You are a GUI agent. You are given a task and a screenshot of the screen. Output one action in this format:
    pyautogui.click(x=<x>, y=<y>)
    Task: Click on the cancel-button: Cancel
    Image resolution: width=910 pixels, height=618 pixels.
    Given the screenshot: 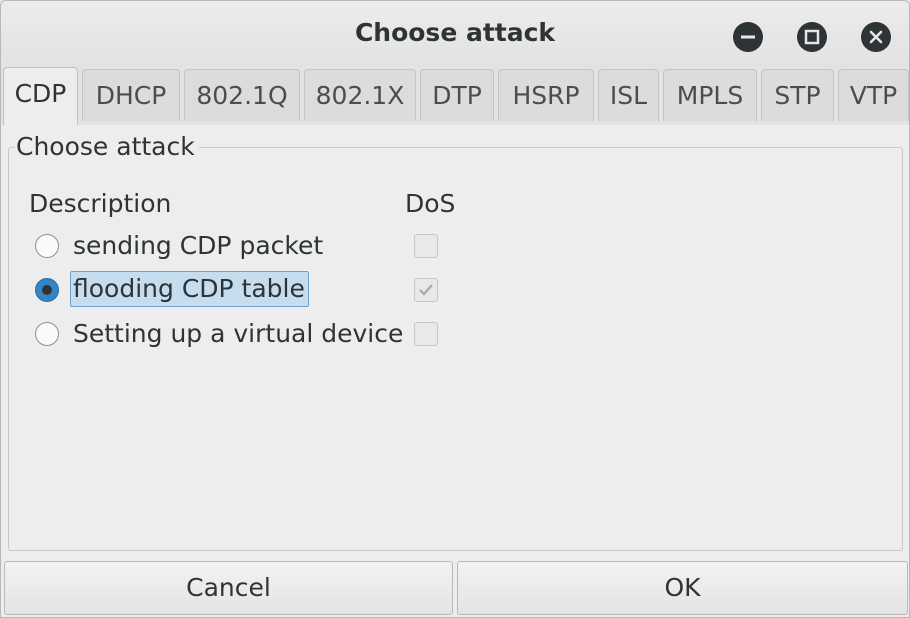 What is the action you would take?
    pyautogui.click(x=228, y=588)
    